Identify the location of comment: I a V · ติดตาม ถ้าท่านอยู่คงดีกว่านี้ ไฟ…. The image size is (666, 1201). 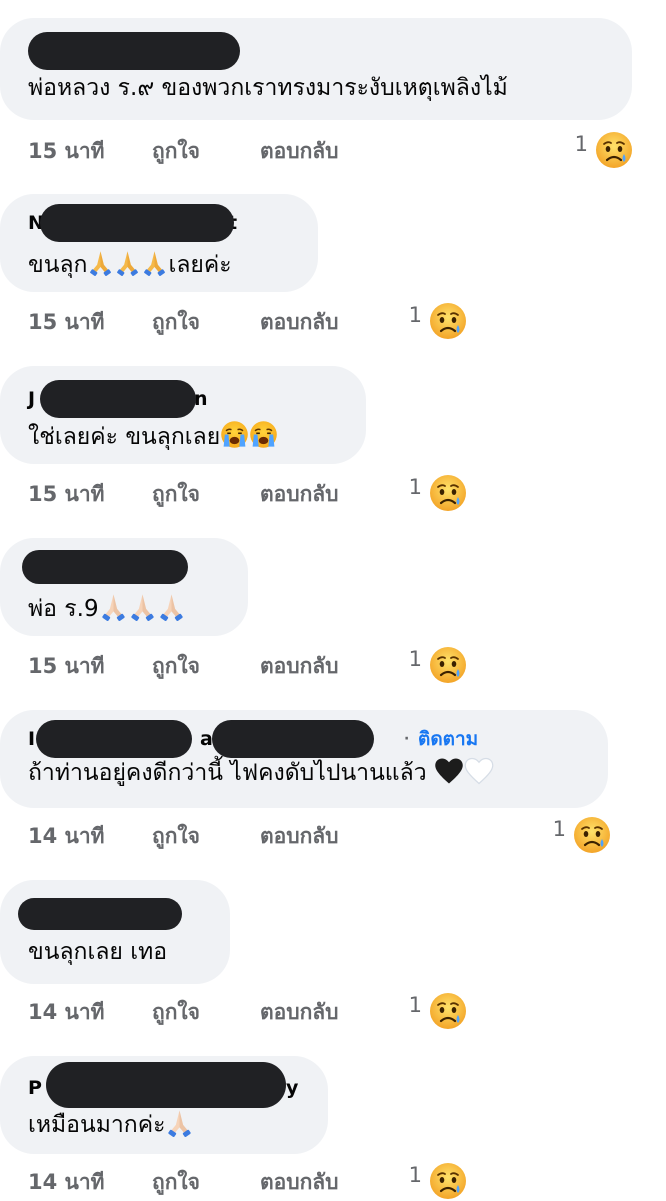
(333, 783).